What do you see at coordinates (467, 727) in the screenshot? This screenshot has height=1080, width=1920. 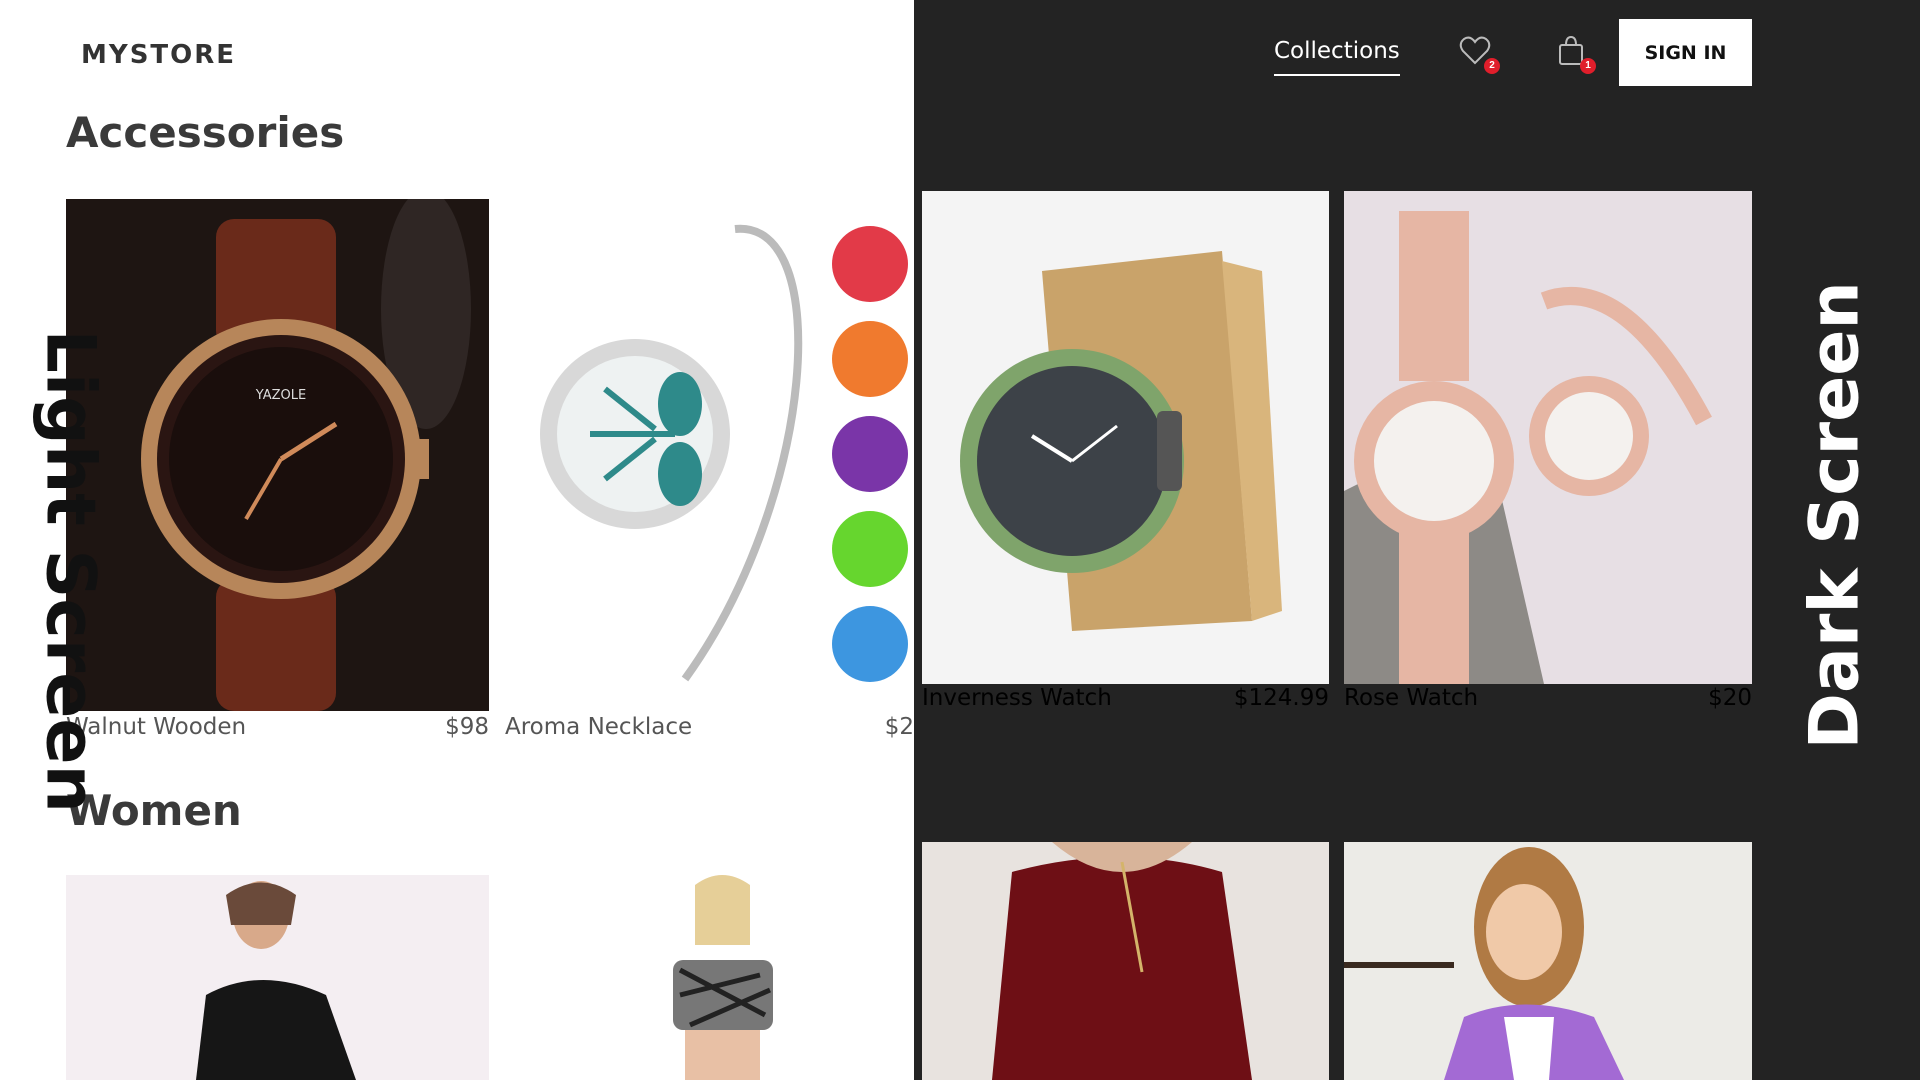 I see `product-price: $98` at bounding box center [467, 727].